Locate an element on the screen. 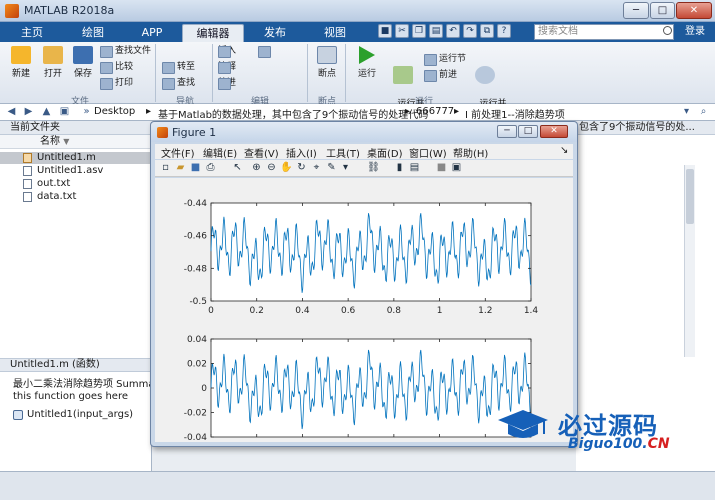 This screenshot has height=500, width=715. path-dropdown-icon: ▾ is located at coordinates (686, 112).